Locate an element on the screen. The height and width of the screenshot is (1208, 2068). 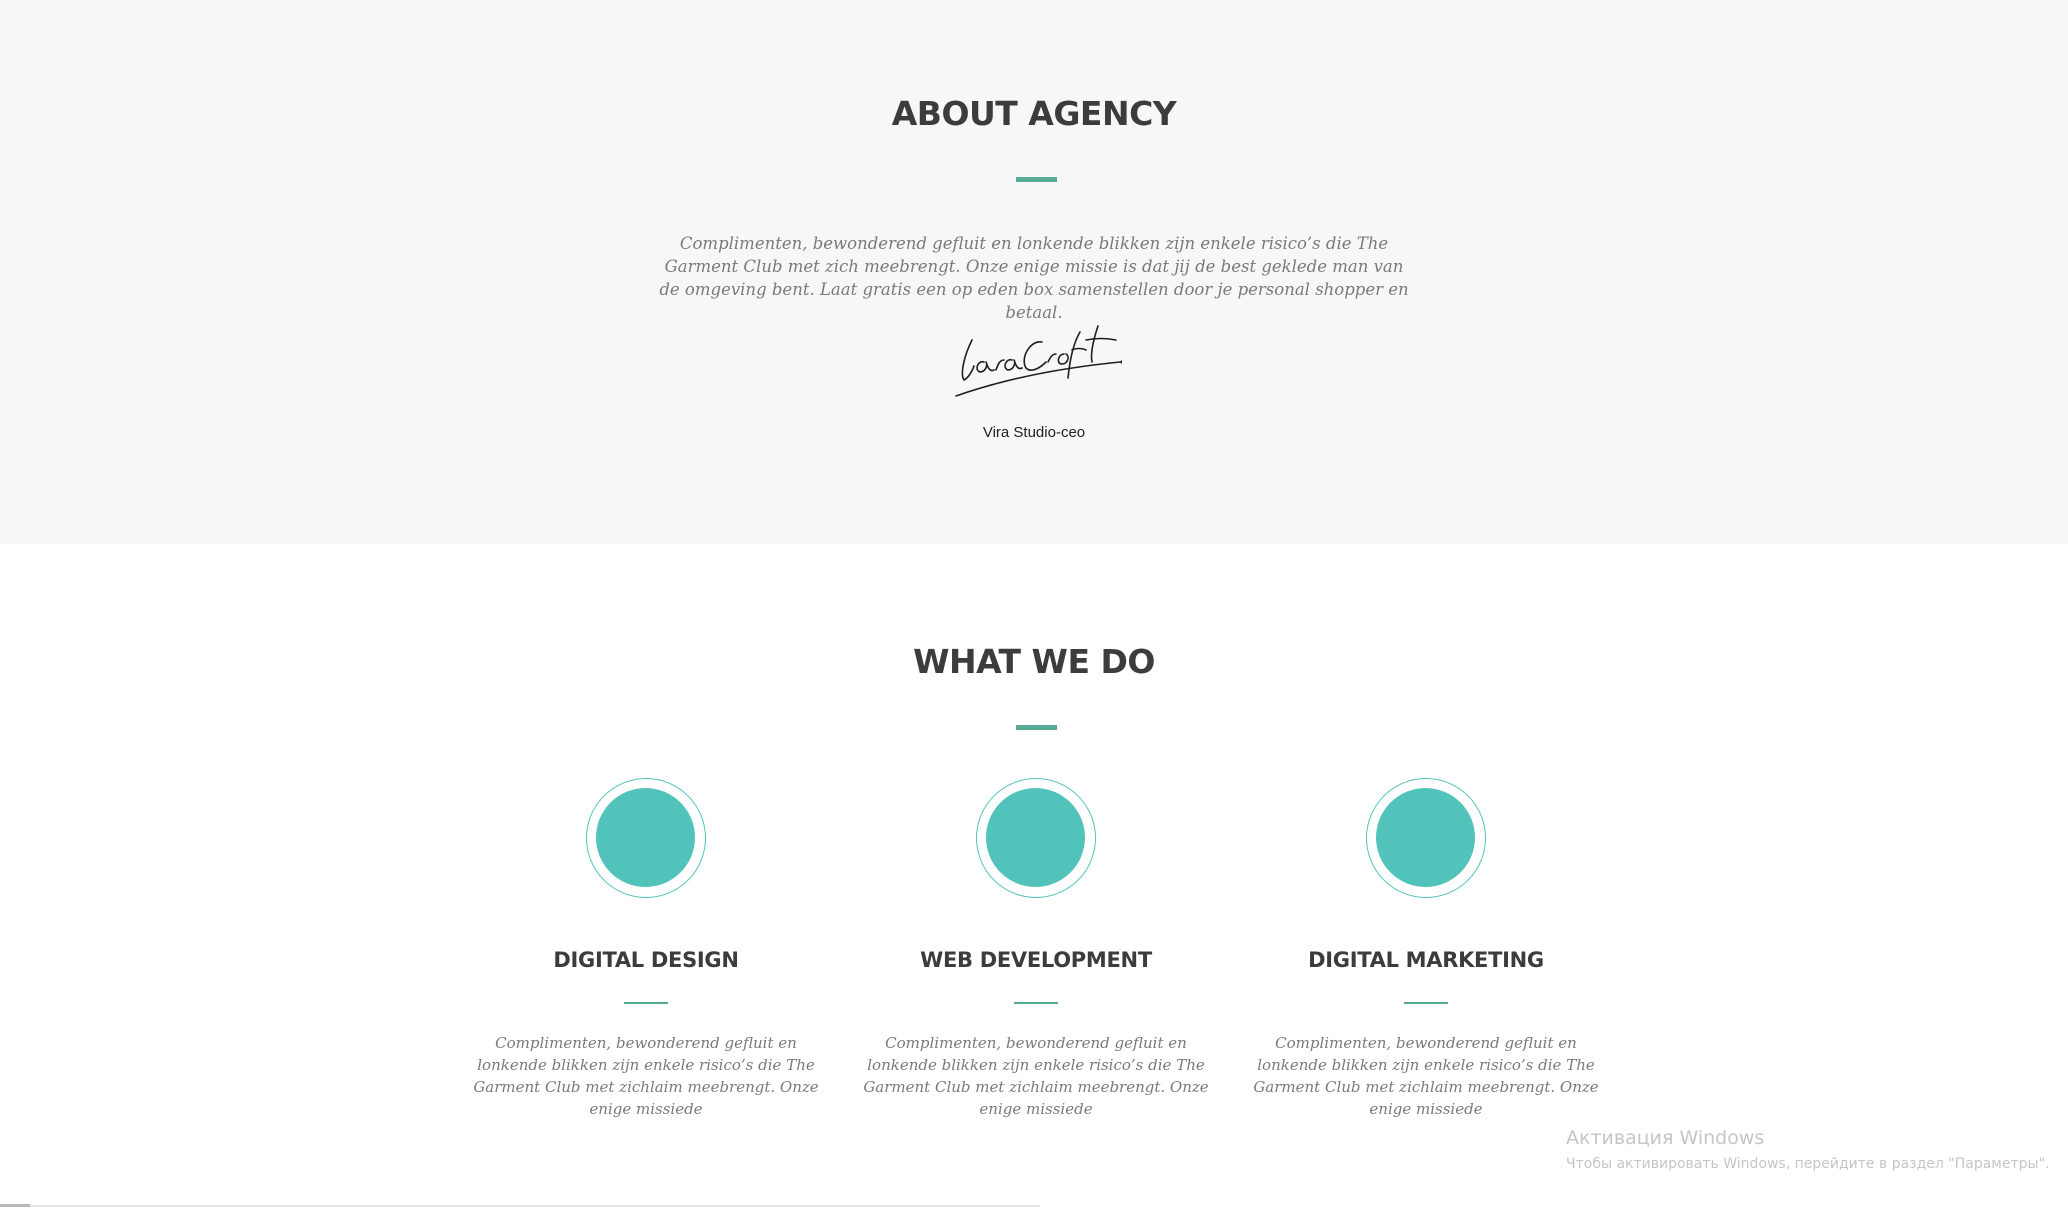
page-bottom-divider is located at coordinates (520, 1206).